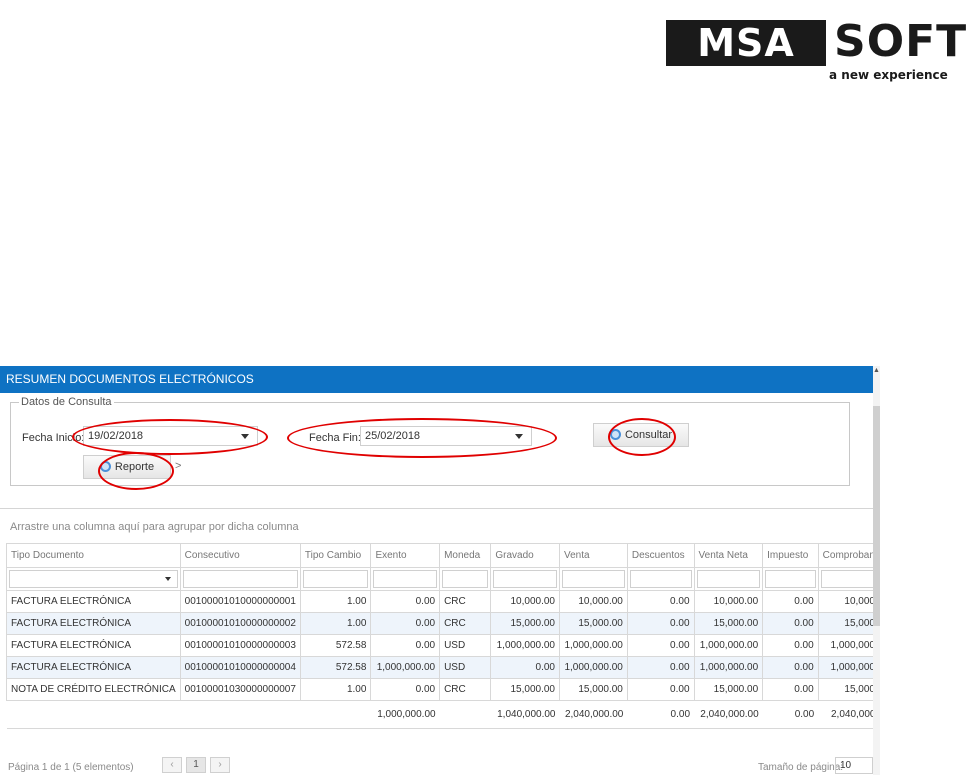 This screenshot has width=971, height=775. Describe the element at coordinates (170, 436) in the screenshot. I see `fecha-inicio-combo: 19/02/2018` at that location.